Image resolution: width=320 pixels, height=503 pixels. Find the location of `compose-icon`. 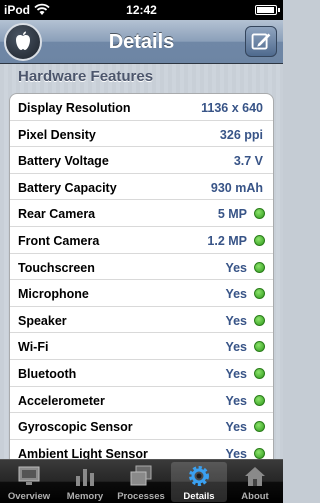

compose-icon is located at coordinates (261, 41).